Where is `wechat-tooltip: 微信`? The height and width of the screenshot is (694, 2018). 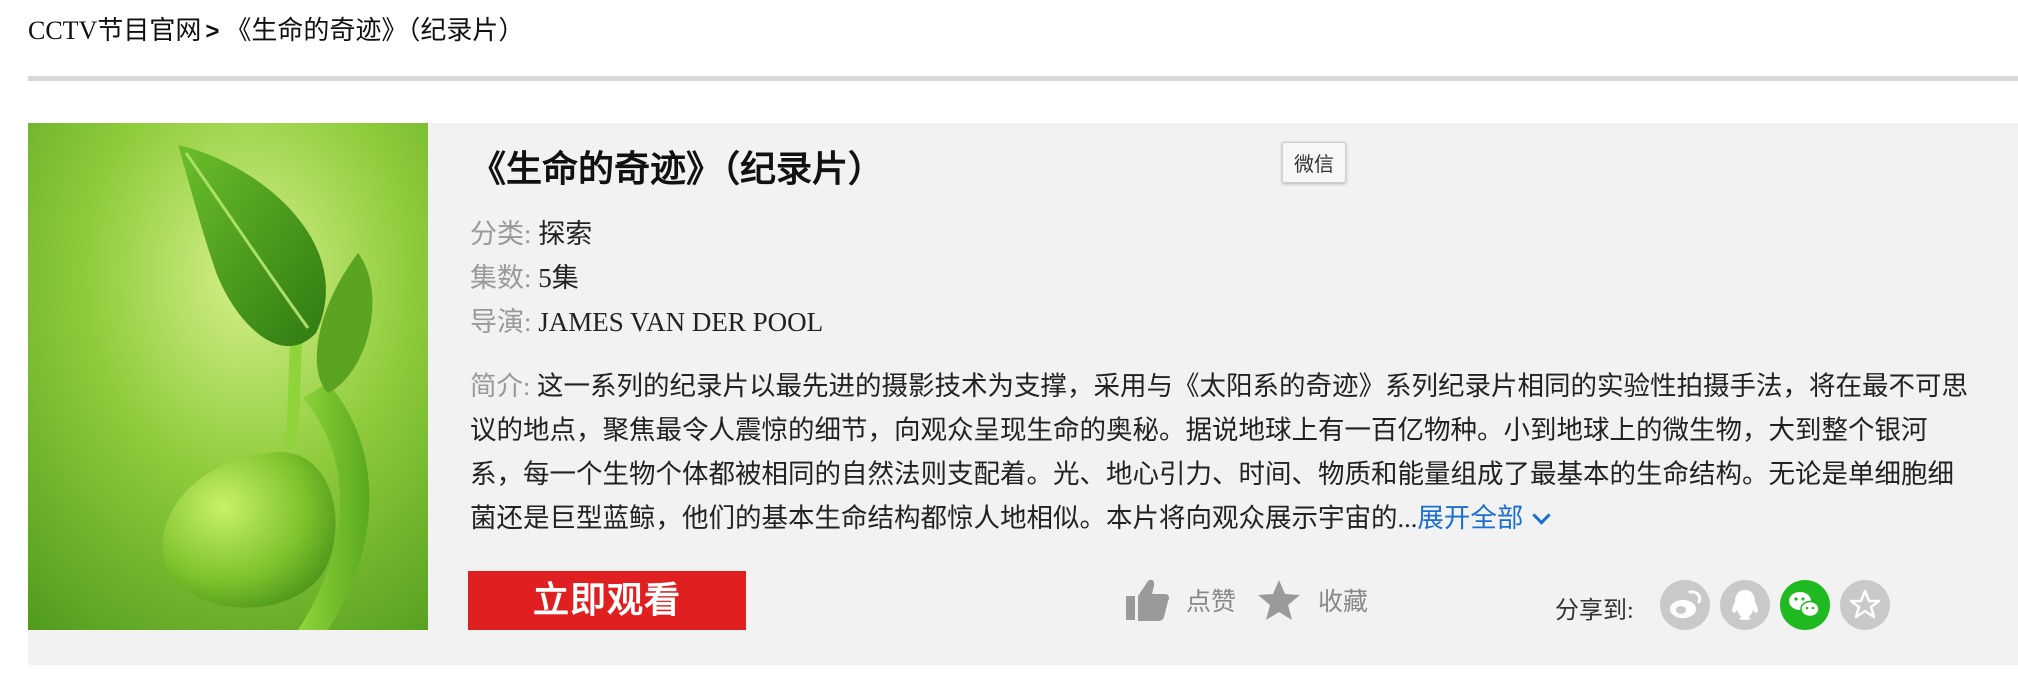
wechat-tooltip: 微信 is located at coordinates (1314, 162).